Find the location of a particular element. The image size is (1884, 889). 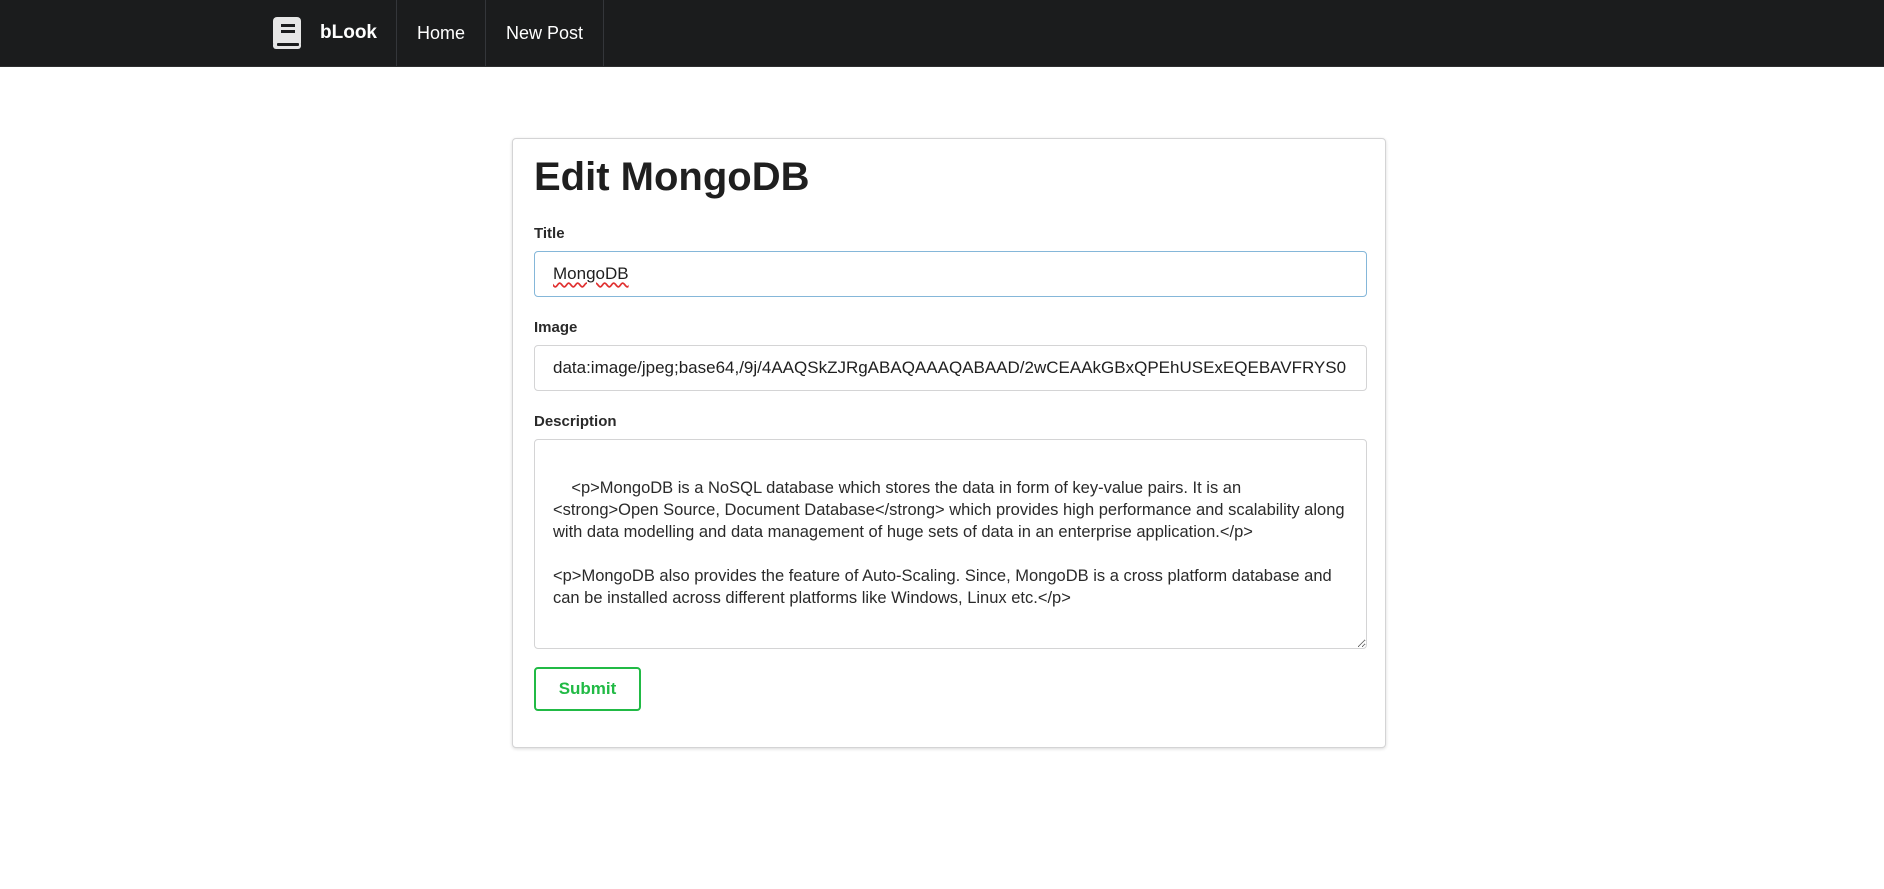

image-label: Image is located at coordinates (556, 327).